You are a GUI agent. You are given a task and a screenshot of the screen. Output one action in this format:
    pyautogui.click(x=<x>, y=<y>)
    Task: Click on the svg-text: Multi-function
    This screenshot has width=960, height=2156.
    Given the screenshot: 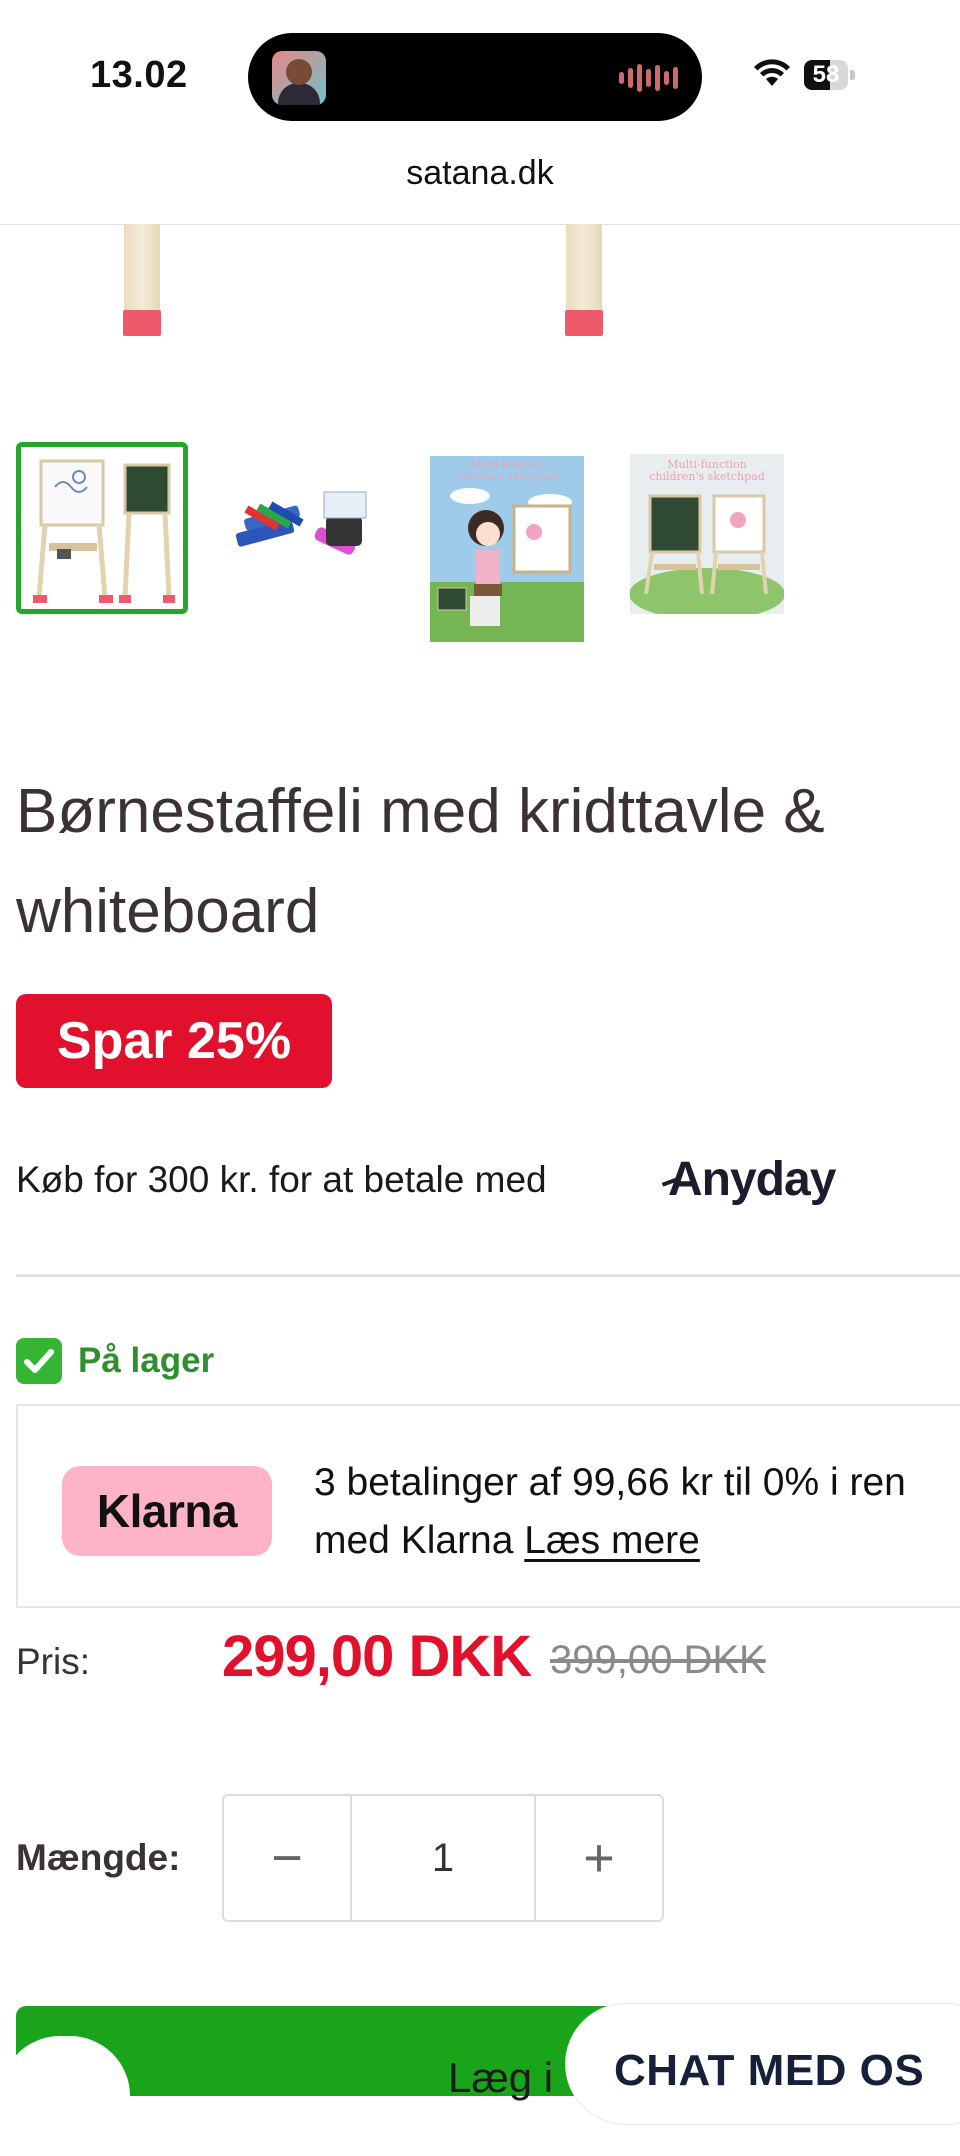 What is the action you would take?
    pyautogui.click(x=507, y=465)
    